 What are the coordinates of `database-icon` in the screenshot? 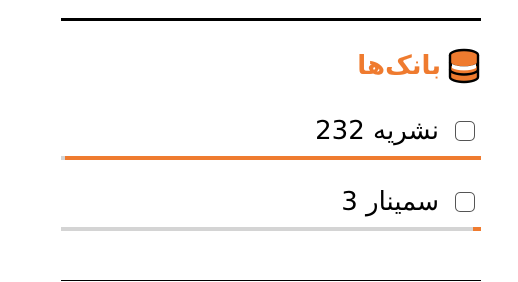 It's located at (464, 66).